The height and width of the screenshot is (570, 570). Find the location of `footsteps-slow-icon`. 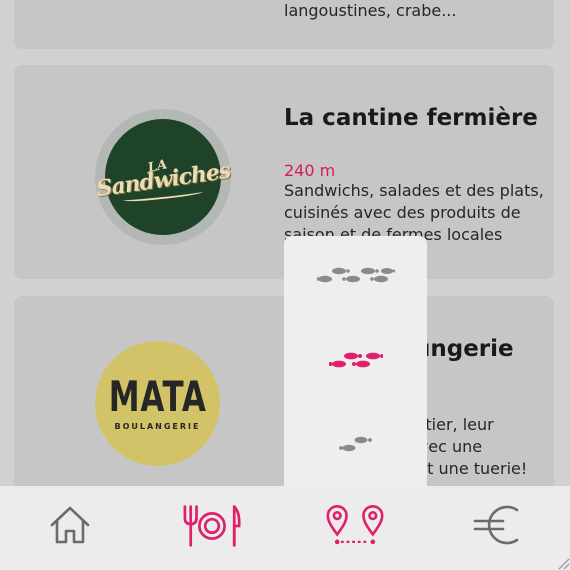

footsteps-slow-icon is located at coordinates (355, 444).